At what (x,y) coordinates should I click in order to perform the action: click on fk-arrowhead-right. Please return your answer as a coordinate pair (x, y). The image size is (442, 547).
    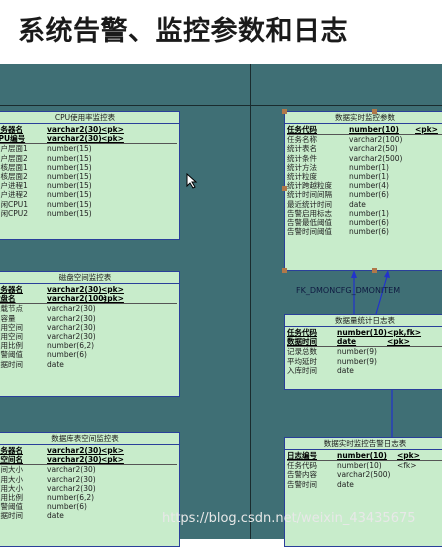
    Looking at the image, I should click on (387, 274).